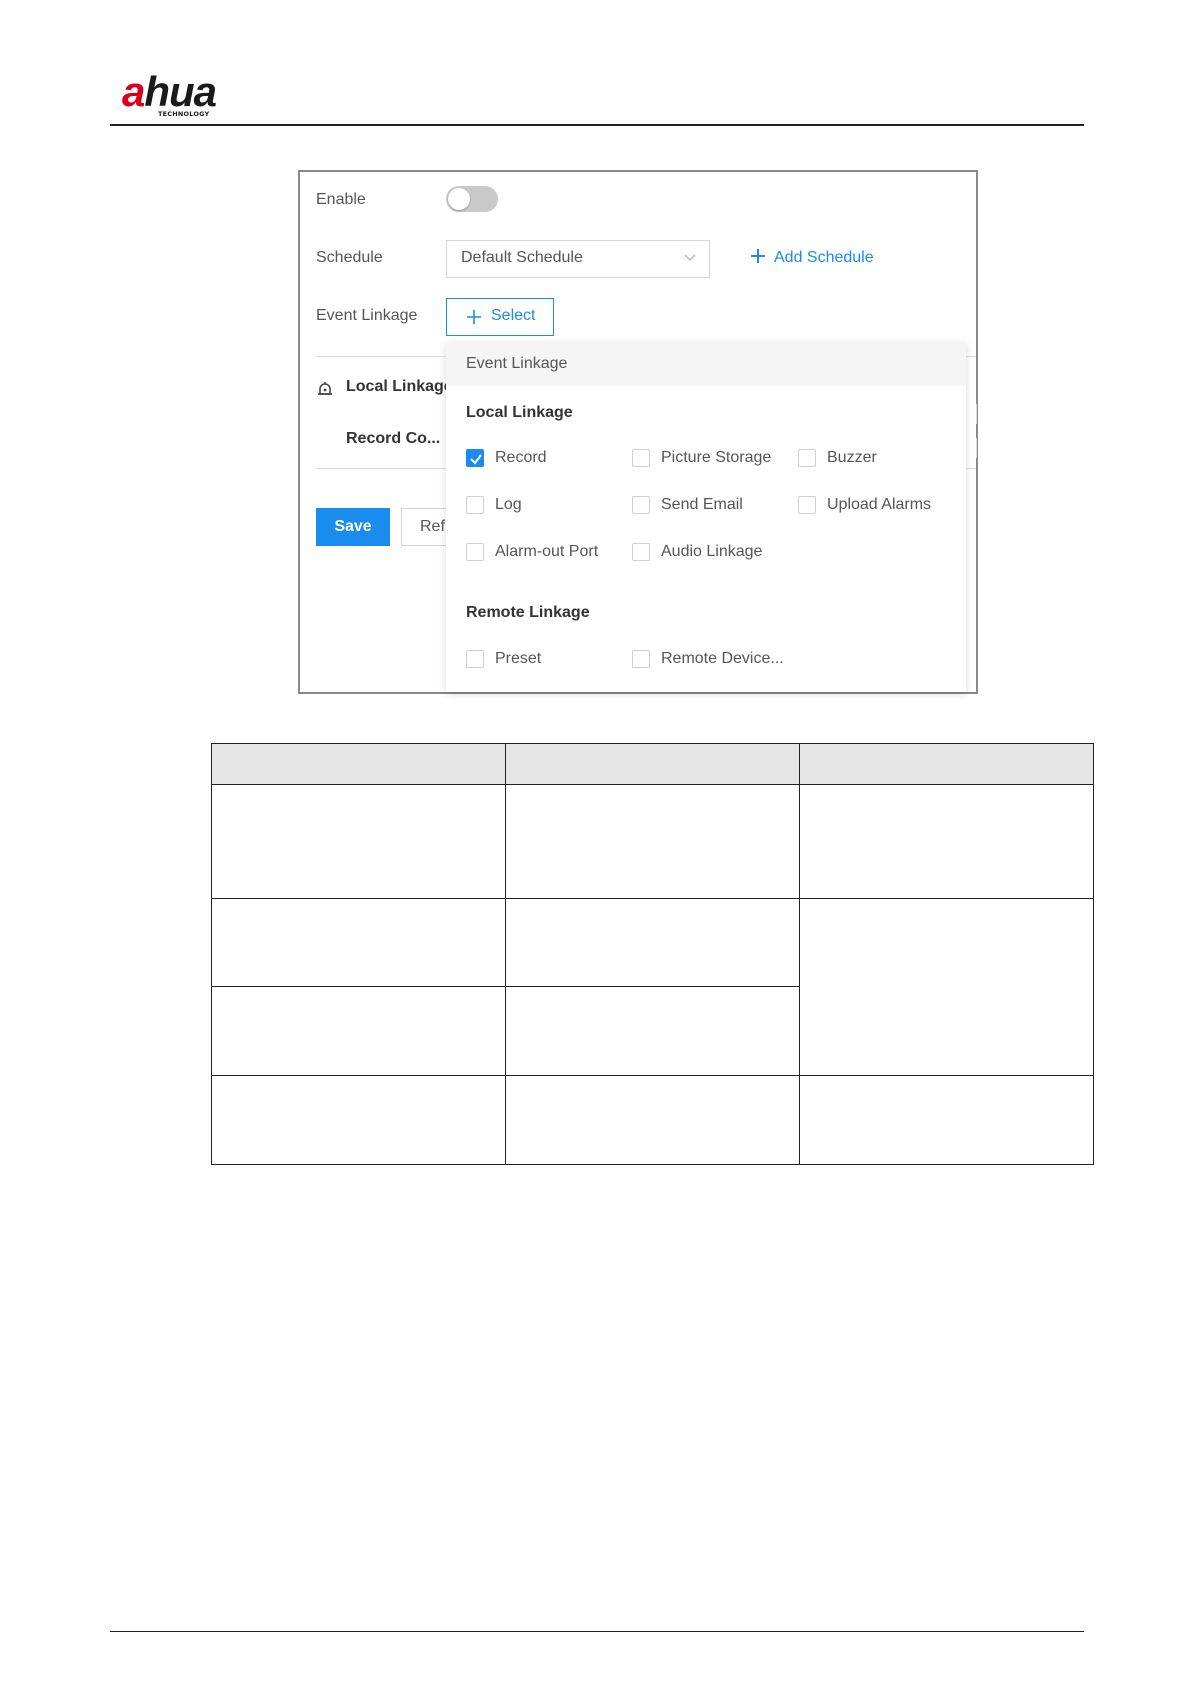 This screenshot has height=1684, width=1191. Describe the element at coordinates (518, 658) in the screenshot. I see `checkbox-label: Preset` at that location.